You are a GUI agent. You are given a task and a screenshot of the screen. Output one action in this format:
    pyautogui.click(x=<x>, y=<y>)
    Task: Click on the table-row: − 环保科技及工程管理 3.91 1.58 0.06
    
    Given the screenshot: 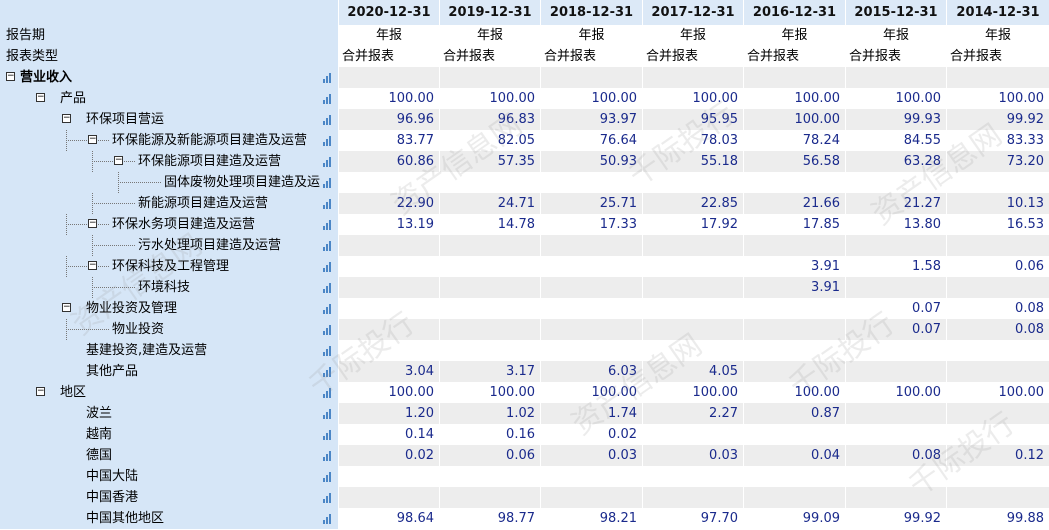 What is the action you would take?
    pyautogui.click(x=524, y=266)
    